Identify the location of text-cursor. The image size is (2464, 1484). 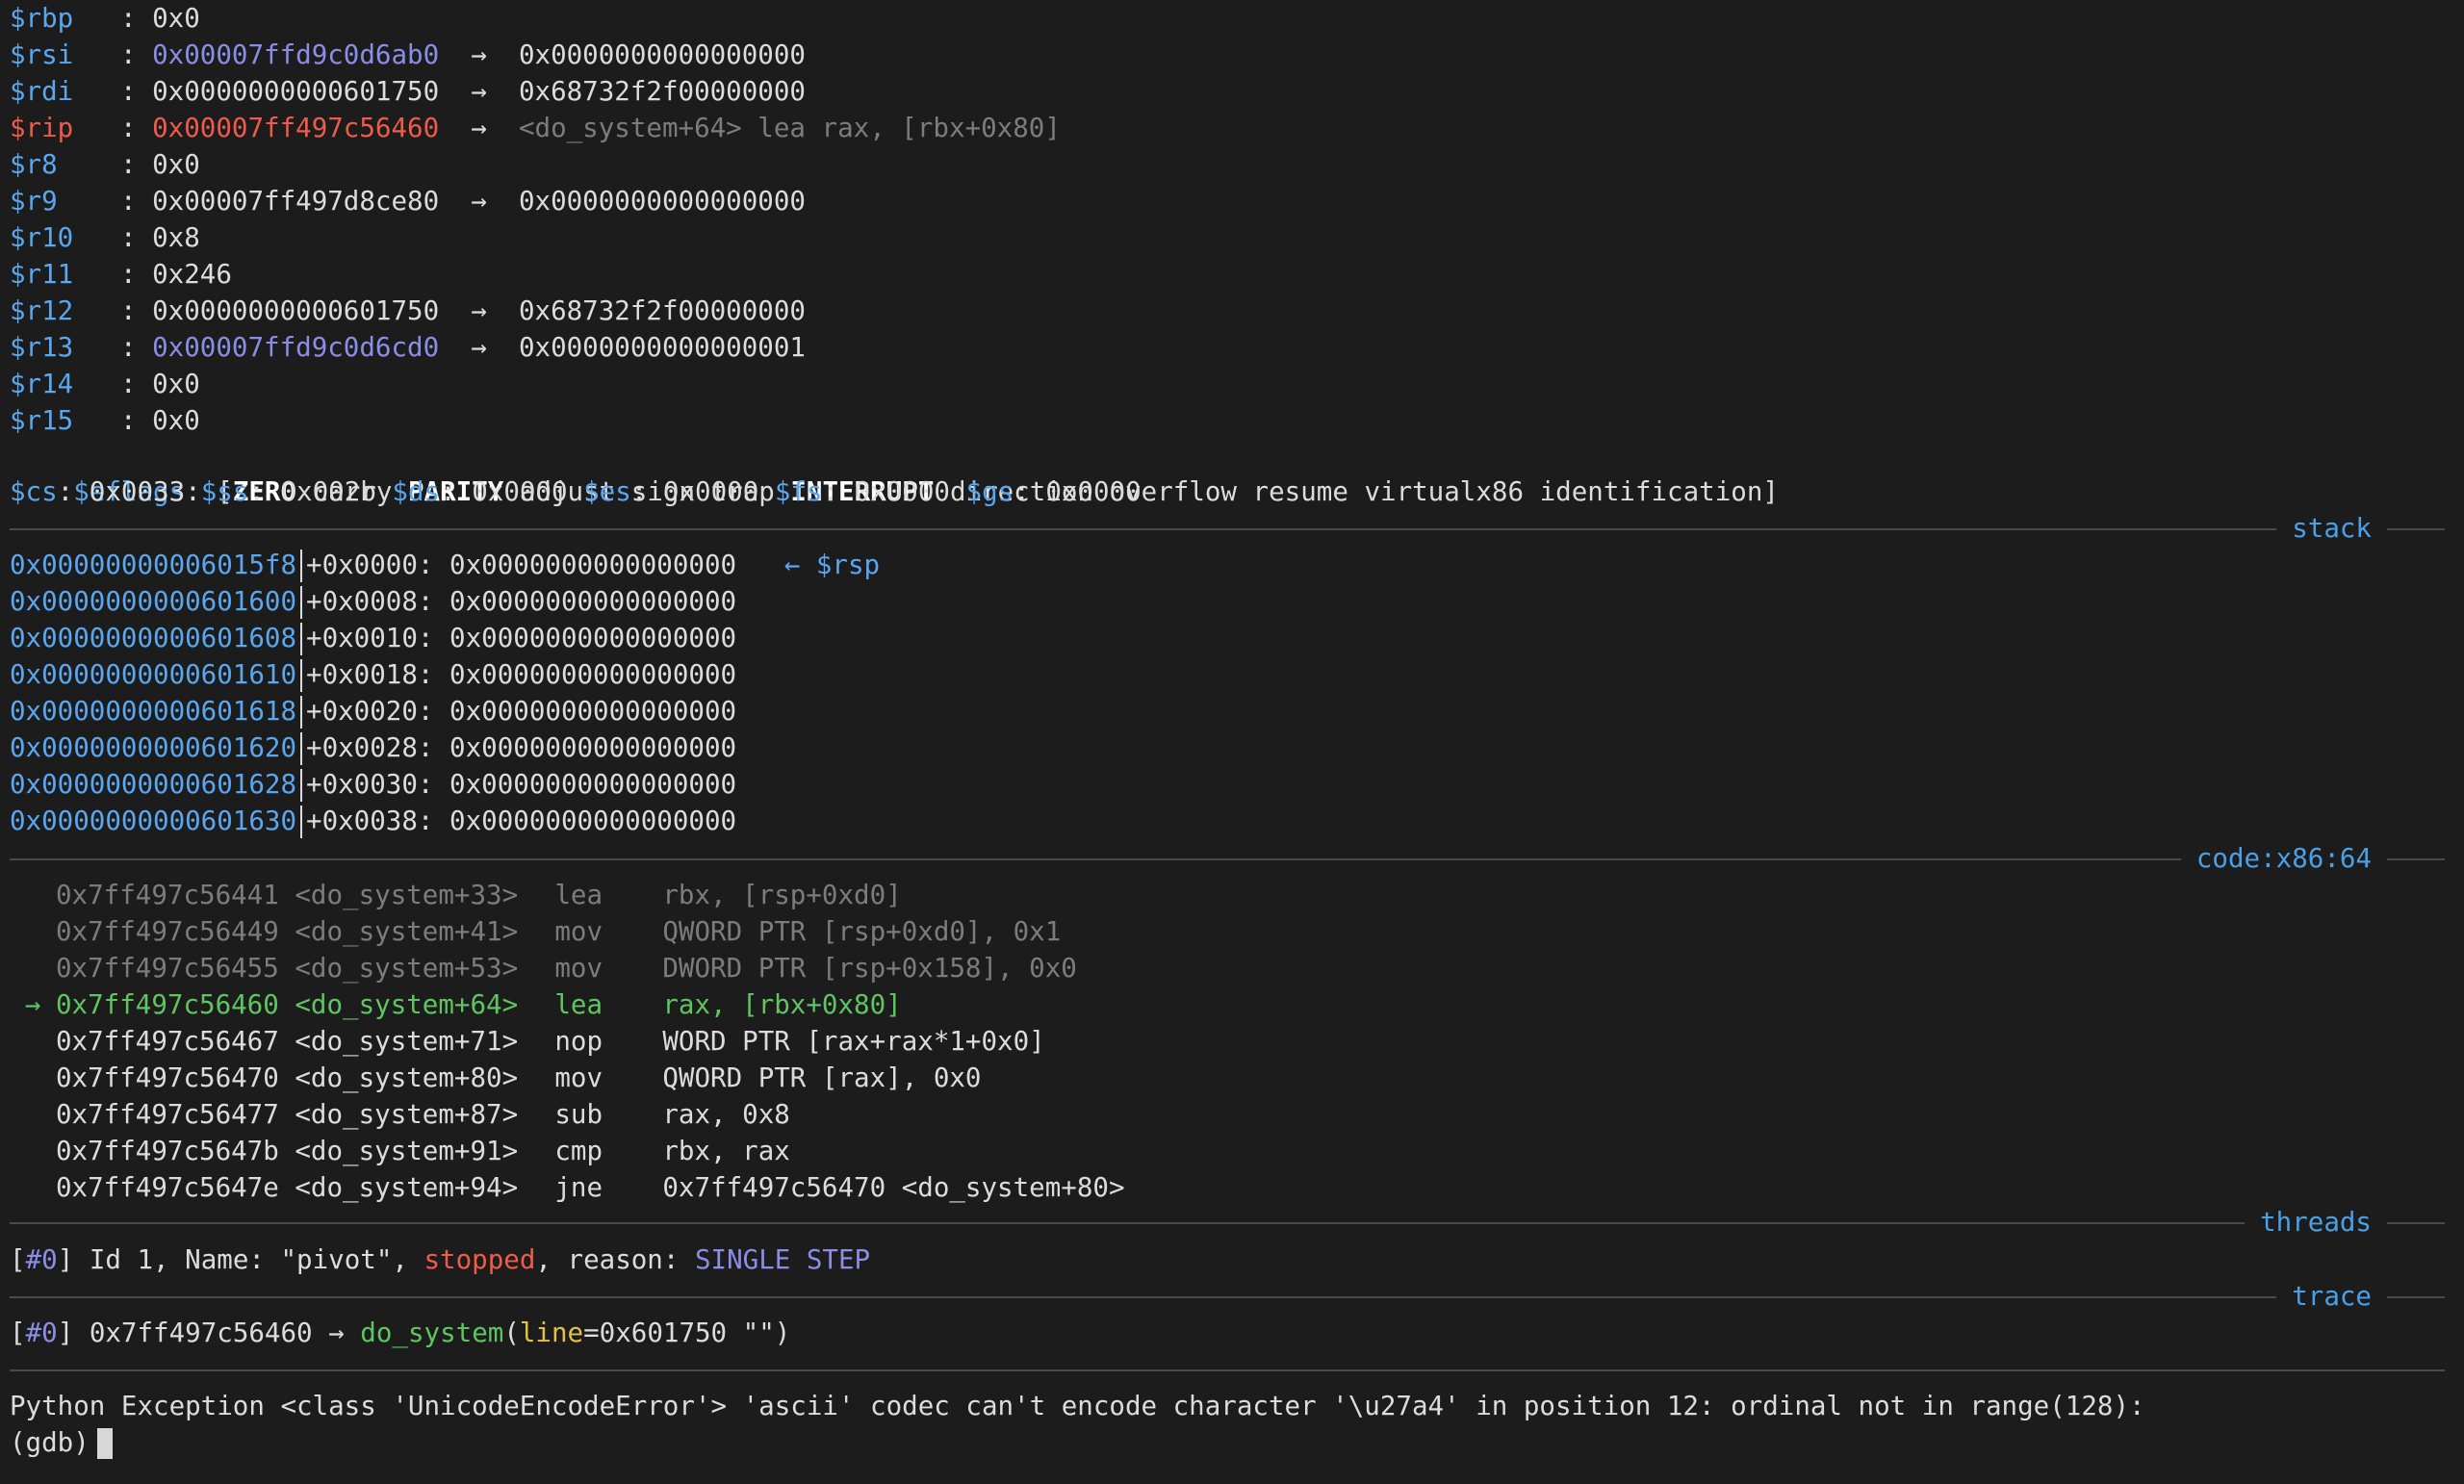
(104, 1443).